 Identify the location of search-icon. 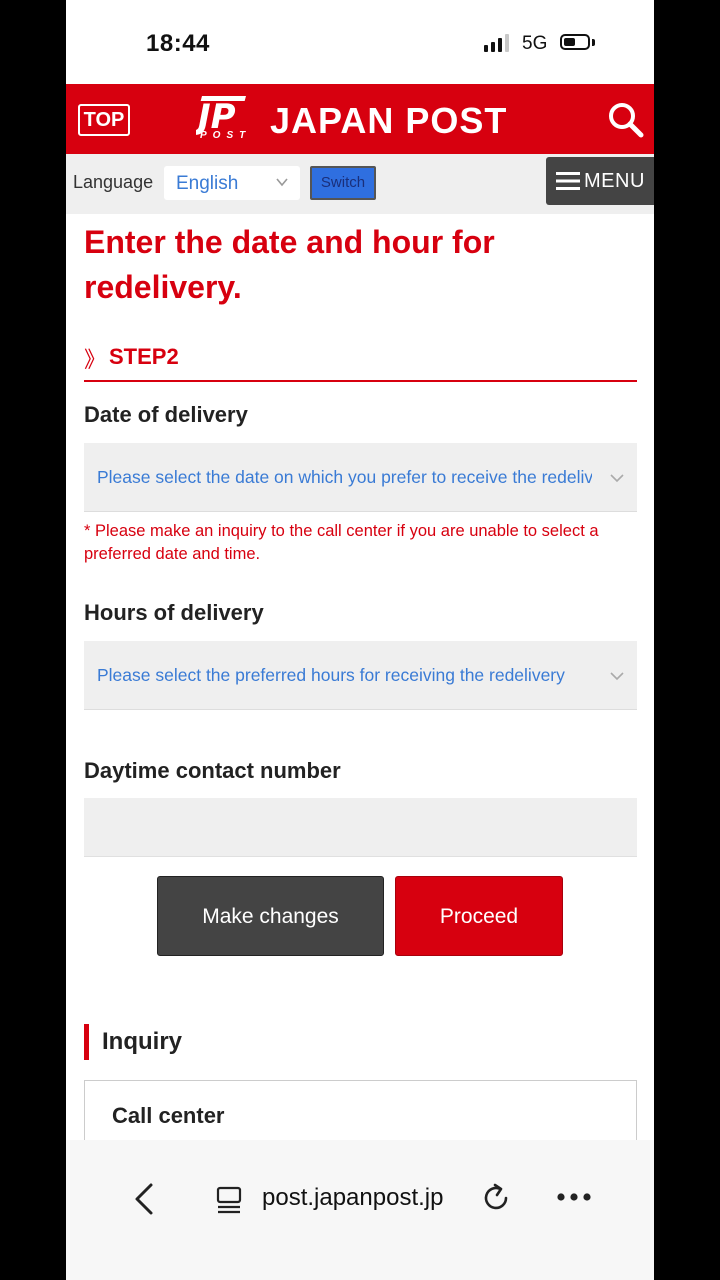
(626, 120).